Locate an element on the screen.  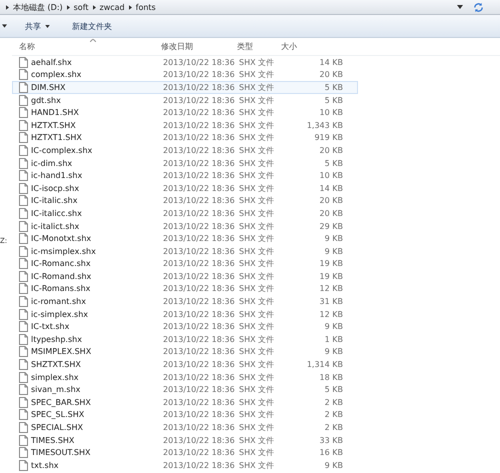
file-row: ic-dim.shx 2013/10/22 18:36 SHX 文件 5 KB is located at coordinates (185, 163).